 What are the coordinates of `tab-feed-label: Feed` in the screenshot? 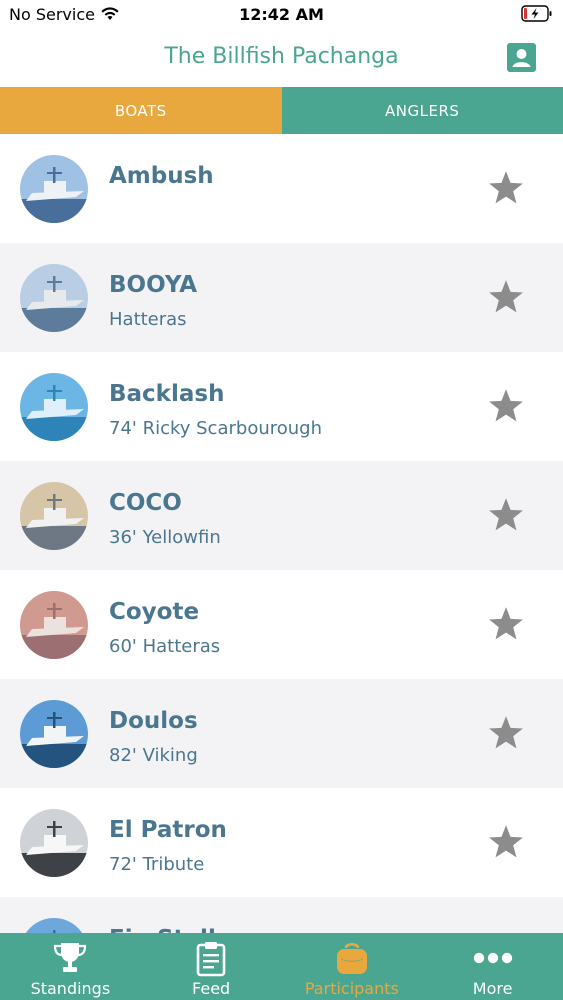 It's located at (211, 988).